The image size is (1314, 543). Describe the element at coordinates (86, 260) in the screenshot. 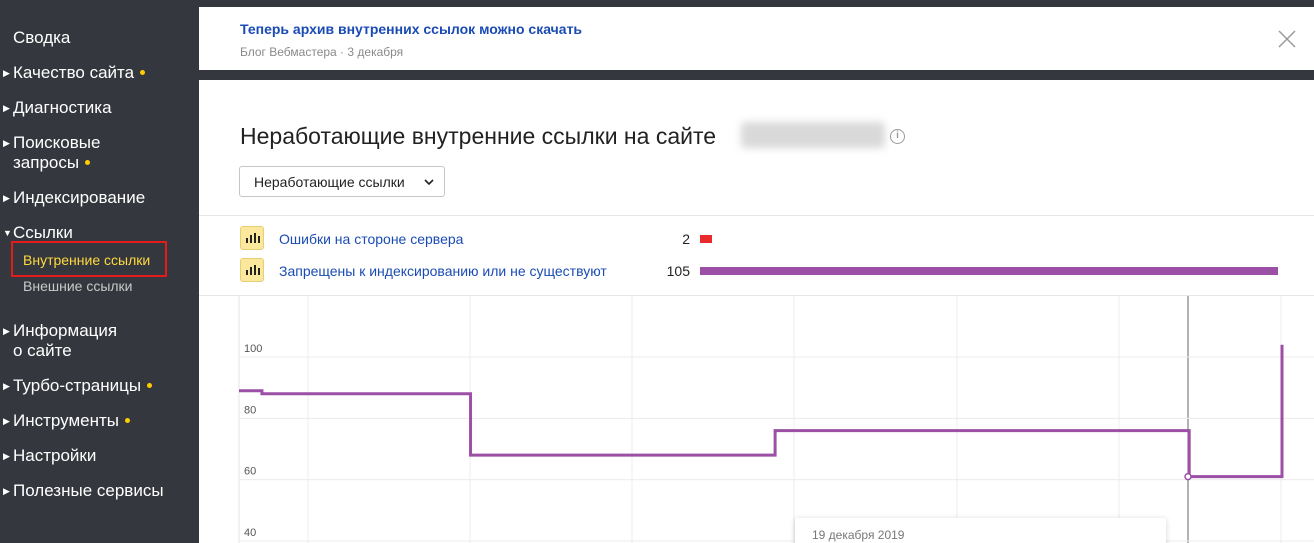

I see `sidebar-subitem-internal-links: Внутренние ссылки` at that location.